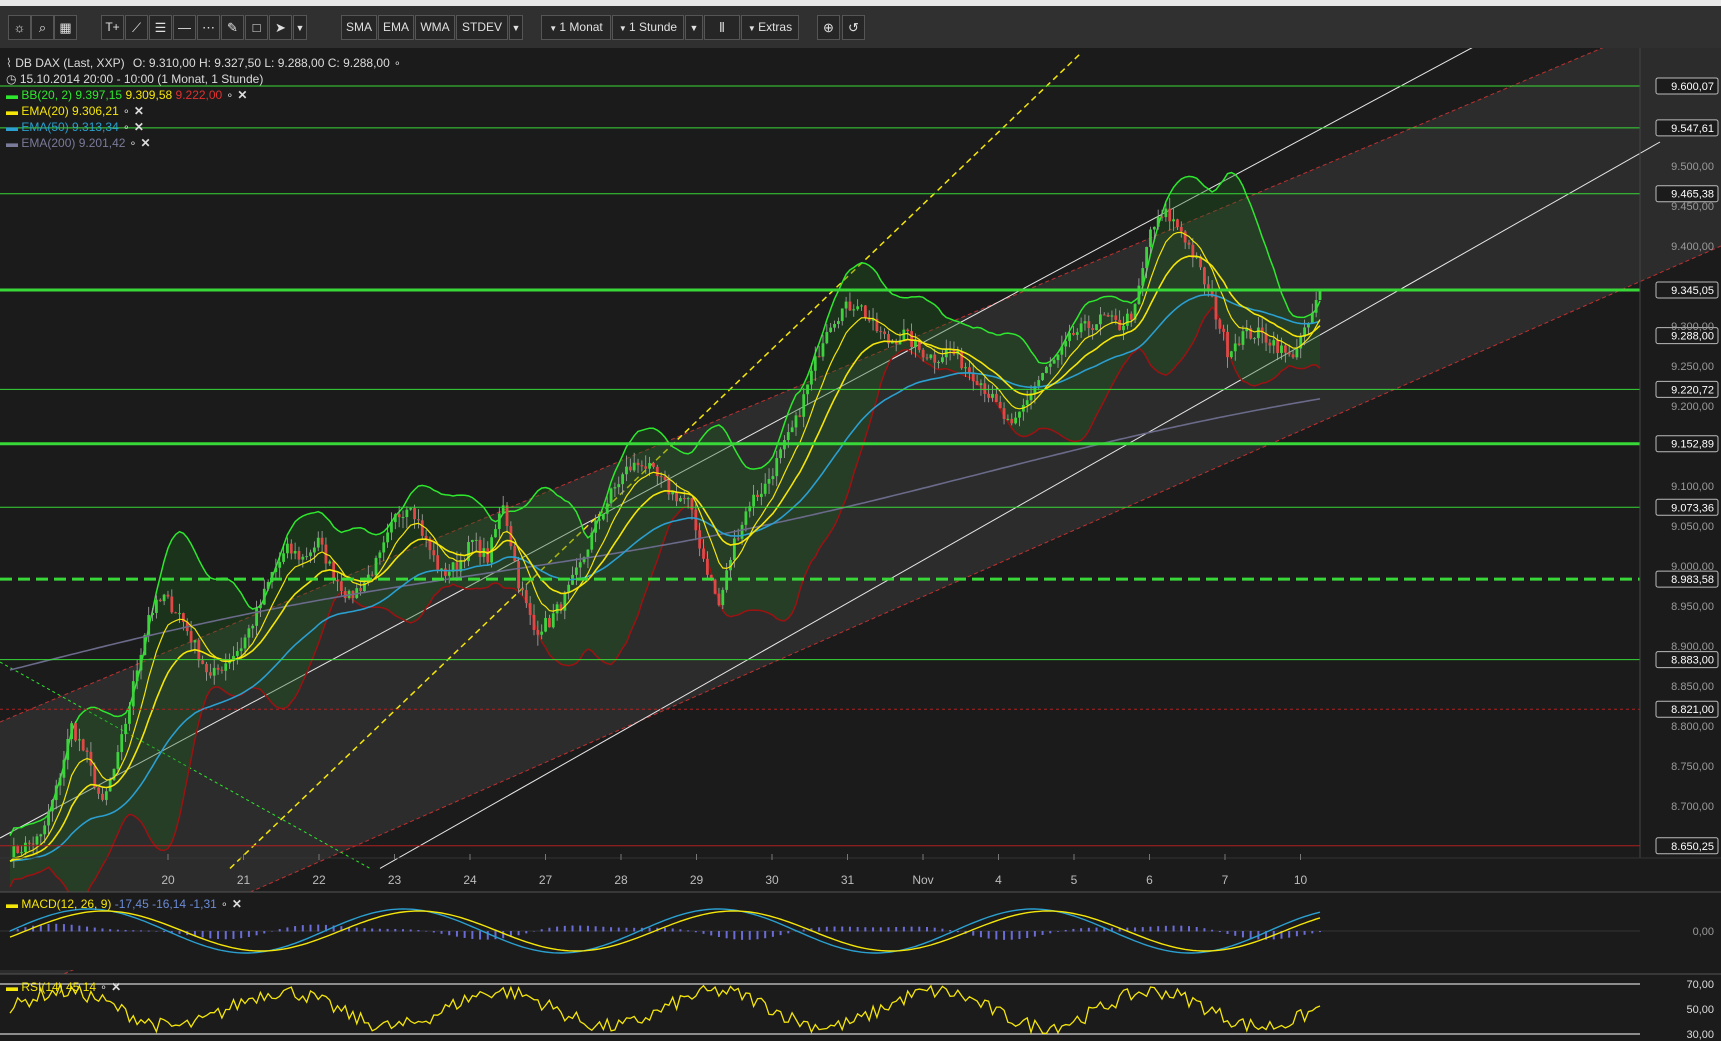 The height and width of the screenshot is (1041, 1721). What do you see at coordinates (146, 143) in the screenshot?
I see `ema200-close-icon: ✕` at bounding box center [146, 143].